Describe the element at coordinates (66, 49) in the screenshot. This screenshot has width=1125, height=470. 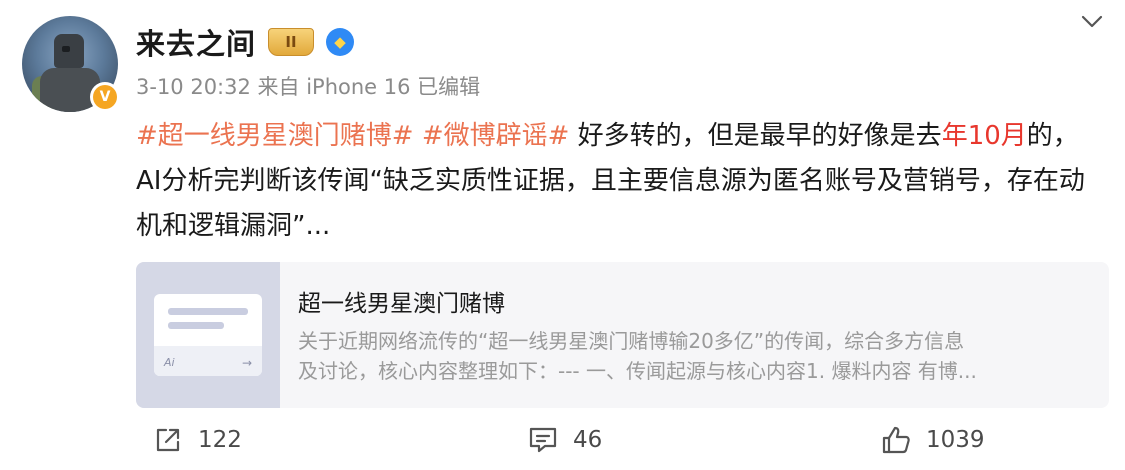
I see `avatar-robot-eye` at that location.